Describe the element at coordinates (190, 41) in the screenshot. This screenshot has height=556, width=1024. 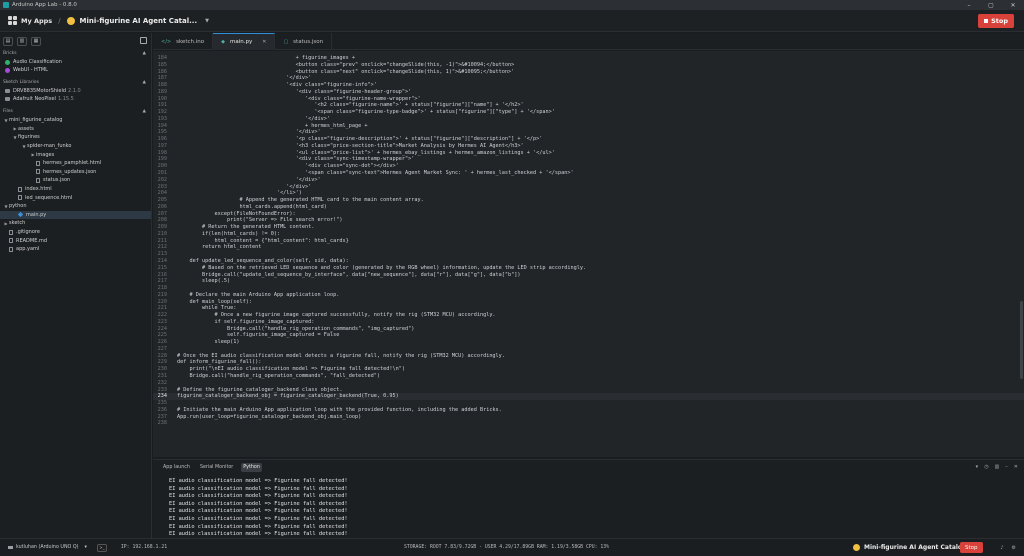
I see `tab-label: sketch.ino` at that location.